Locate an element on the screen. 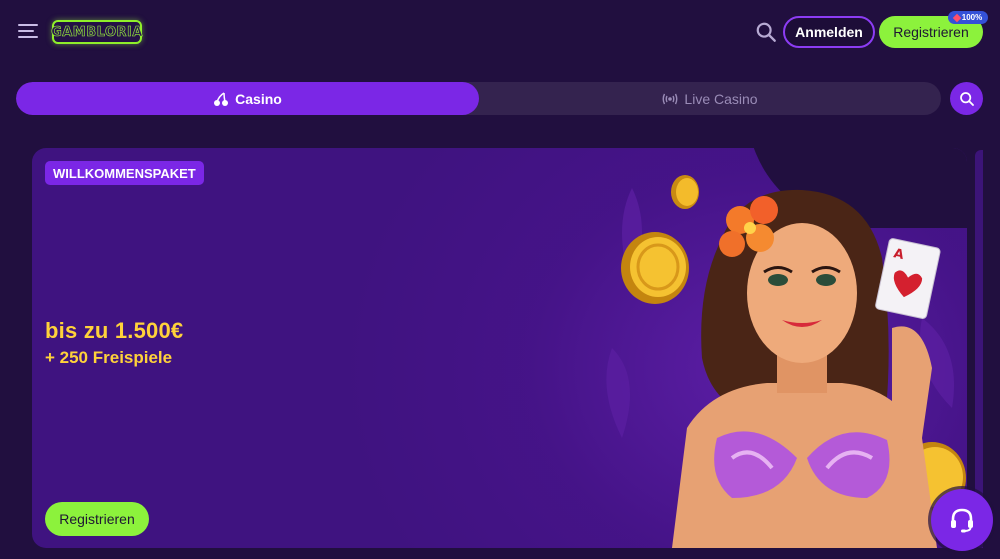 The width and height of the screenshot is (1000, 559). headset-icon is located at coordinates (962, 520).